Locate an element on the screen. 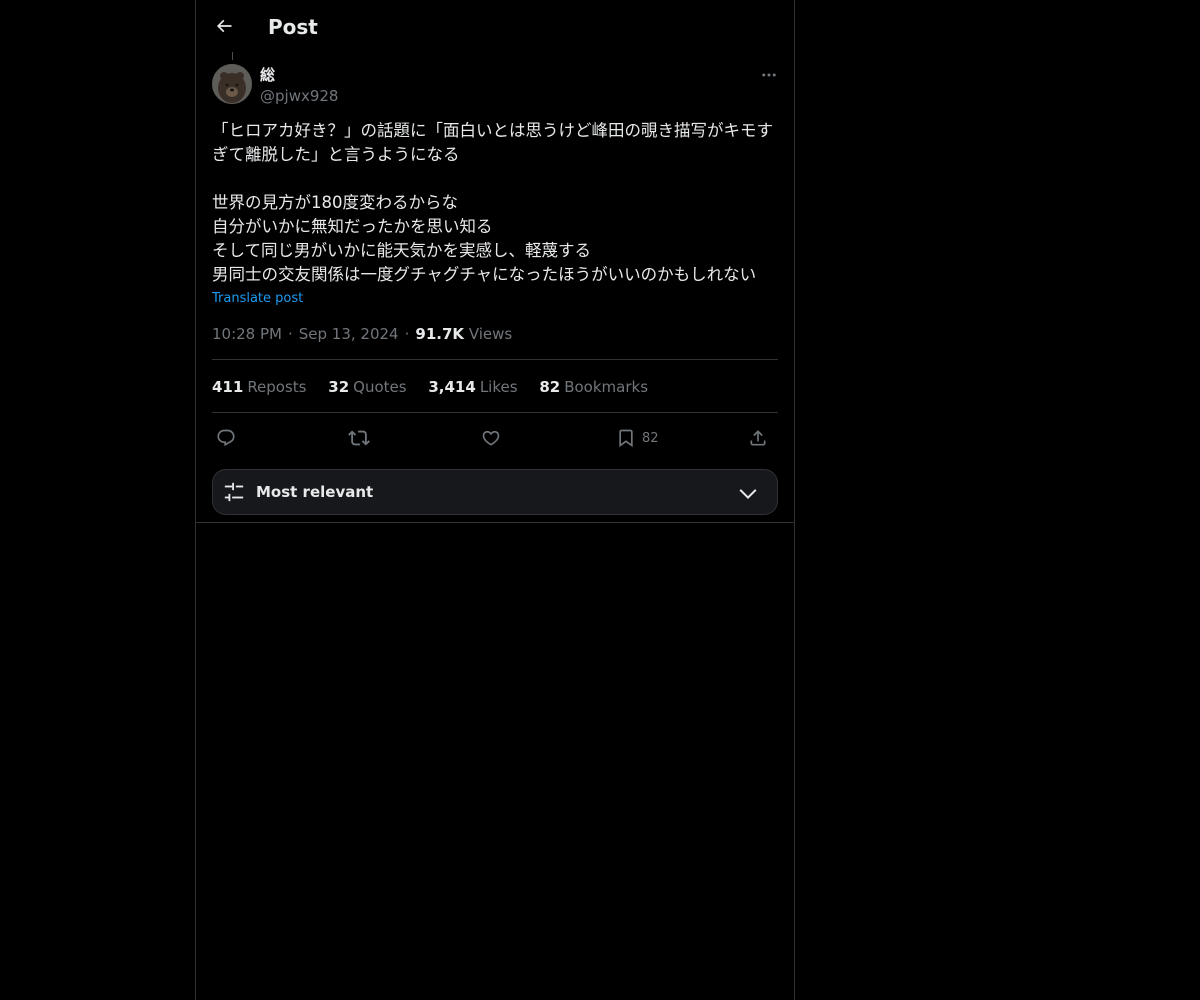 The width and height of the screenshot is (1200, 1000). bookmarks-label: Bookmarks is located at coordinates (606, 387).